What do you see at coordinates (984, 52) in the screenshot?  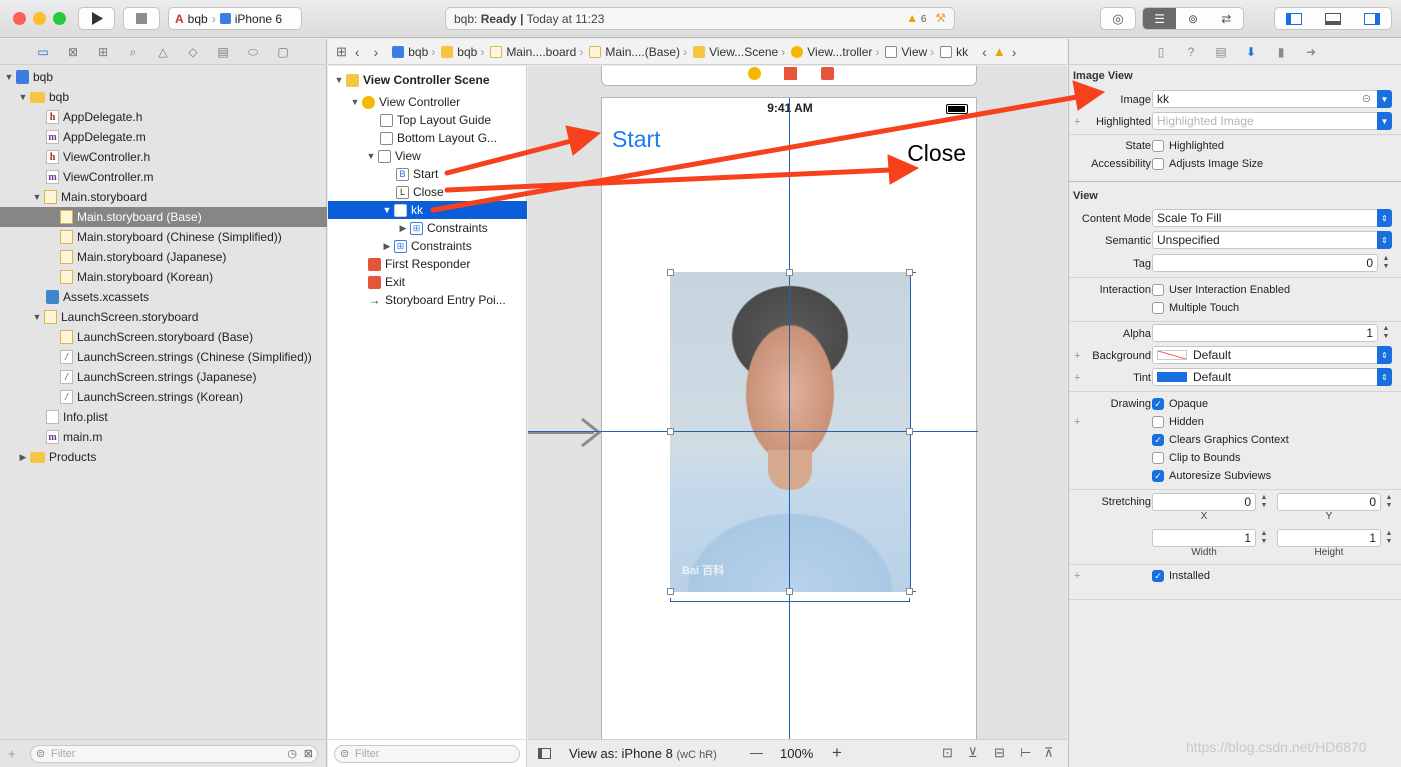 I see `previous-issue-icon: ‹` at bounding box center [984, 52].